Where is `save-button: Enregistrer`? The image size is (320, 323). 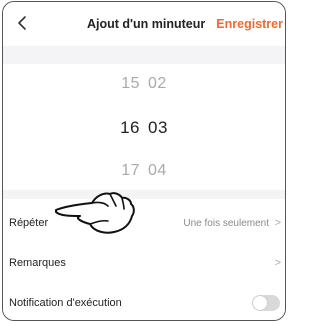 save-button: Enregistrer is located at coordinates (249, 24).